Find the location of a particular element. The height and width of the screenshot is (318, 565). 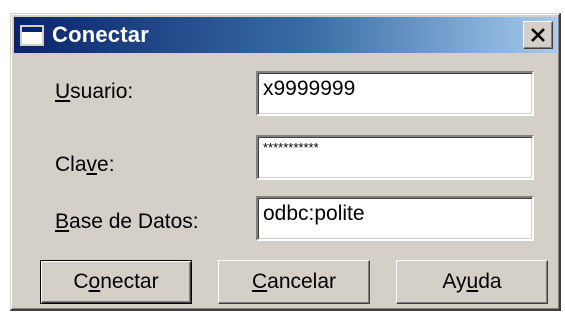

usuario-label: Usuario: is located at coordinates (94, 91).